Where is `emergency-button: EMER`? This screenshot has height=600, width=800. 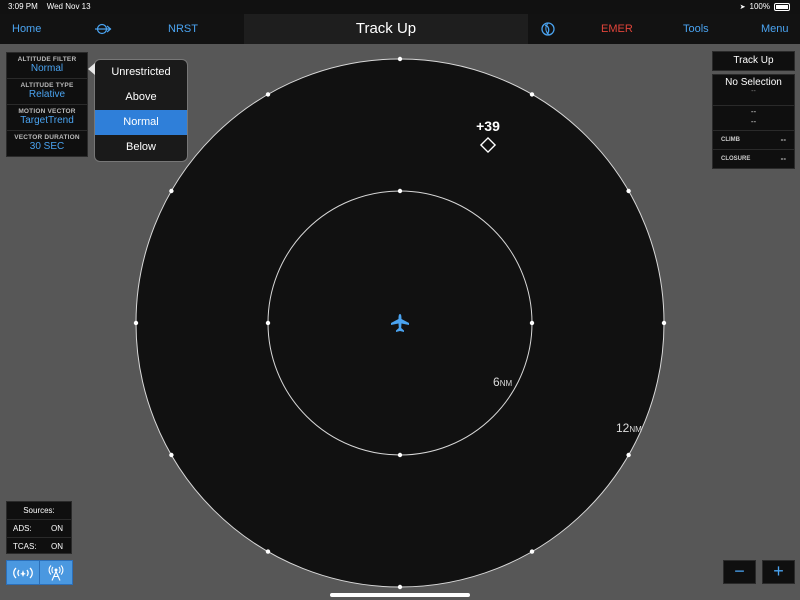 emergency-button: EMER is located at coordinates (617, 29).